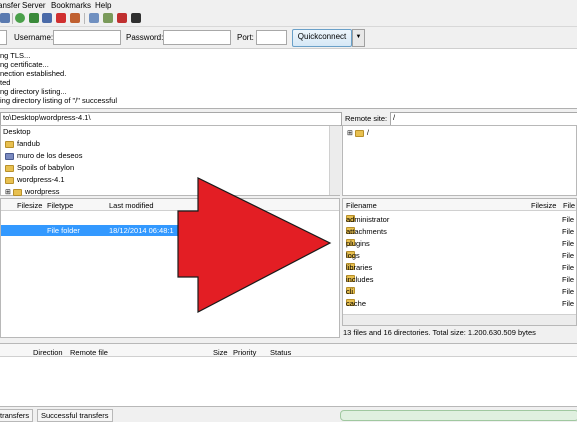 This screenshot has width=577, height=422. What do you see at coordinates (358, 38) in the screenshot?
I see `quickconnect-dropdown: ▼` at bounding box center [358, 38].